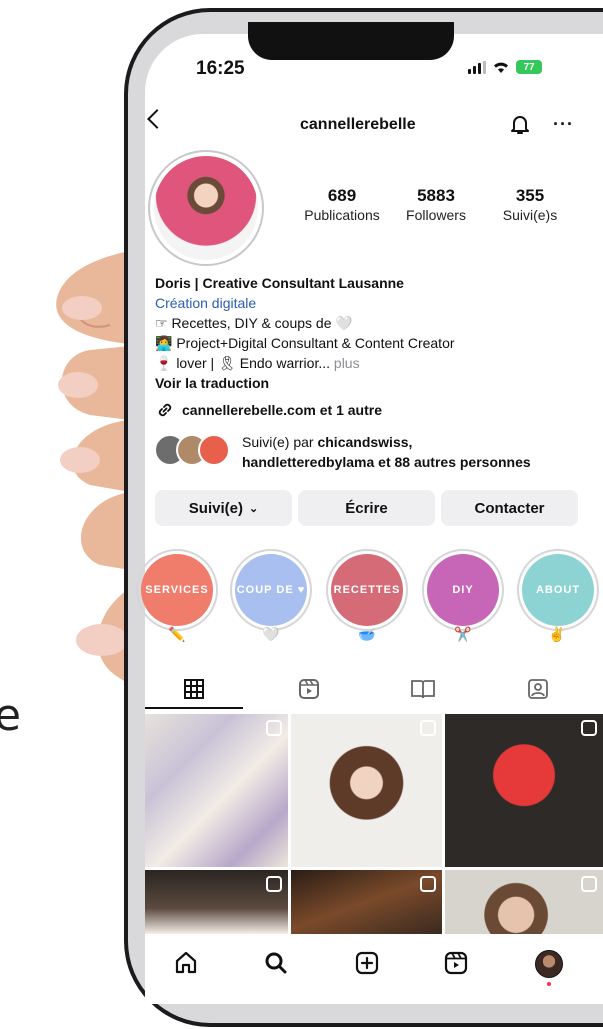 Image resolution: width=603 pixels, height=1029 pixels. I want to click on link-icon, so click(165, 410).